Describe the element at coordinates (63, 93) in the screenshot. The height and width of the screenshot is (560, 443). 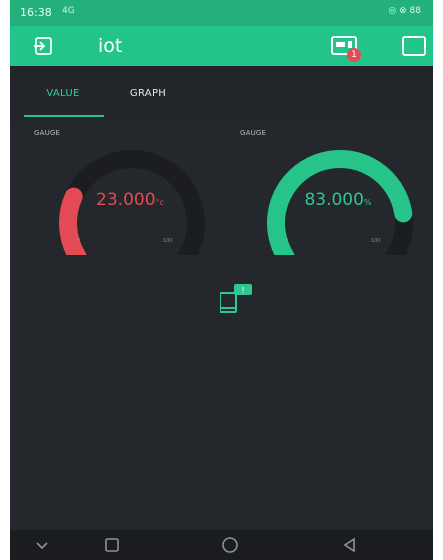
I see `tab-value: VALUE` at that location.